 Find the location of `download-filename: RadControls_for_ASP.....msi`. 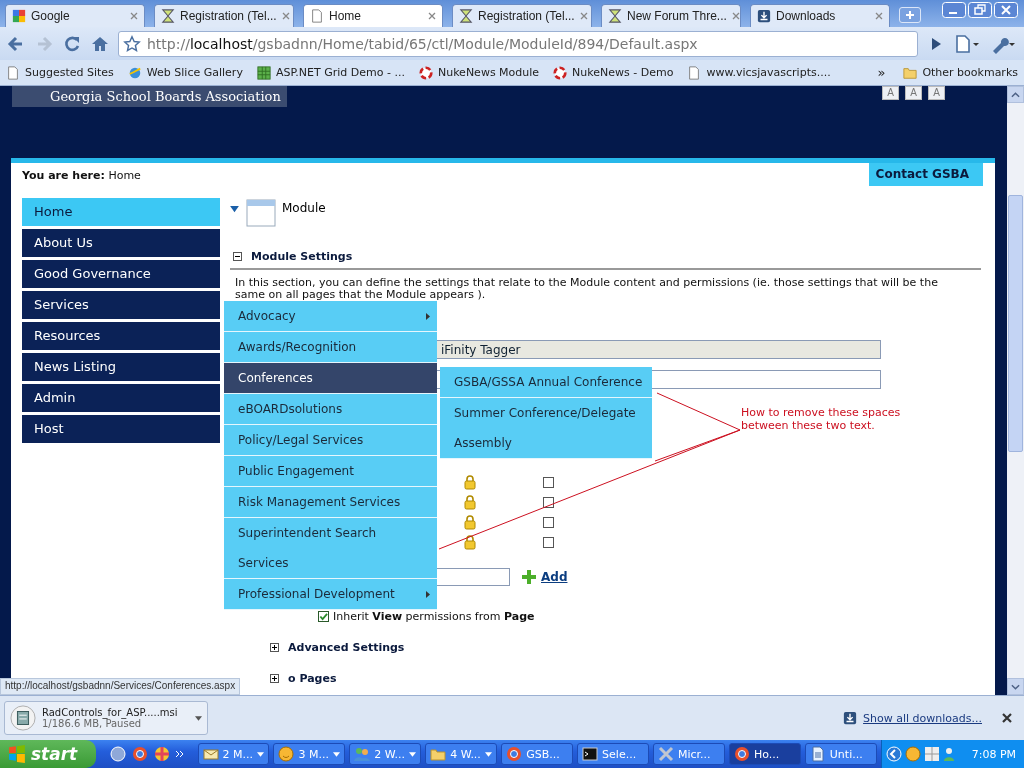

download-filename: RadControls_for_ASP.....msi is located at coordinates (110, 712).